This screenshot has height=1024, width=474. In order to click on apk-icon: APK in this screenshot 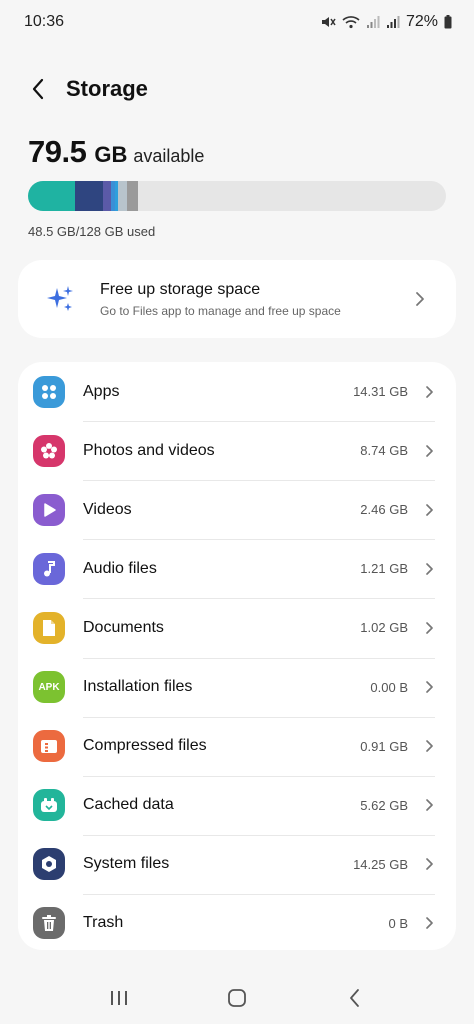, I will do `click(49, 687)`.